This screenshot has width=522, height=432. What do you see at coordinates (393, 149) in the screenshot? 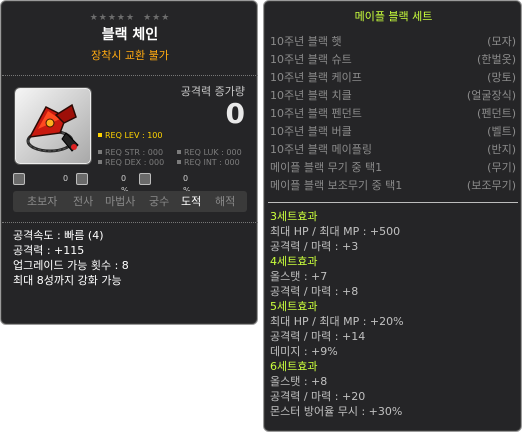
I see `set-item-ring: 10주년 블랙 메이플링 (반지)` at bounding box center [393, 149].